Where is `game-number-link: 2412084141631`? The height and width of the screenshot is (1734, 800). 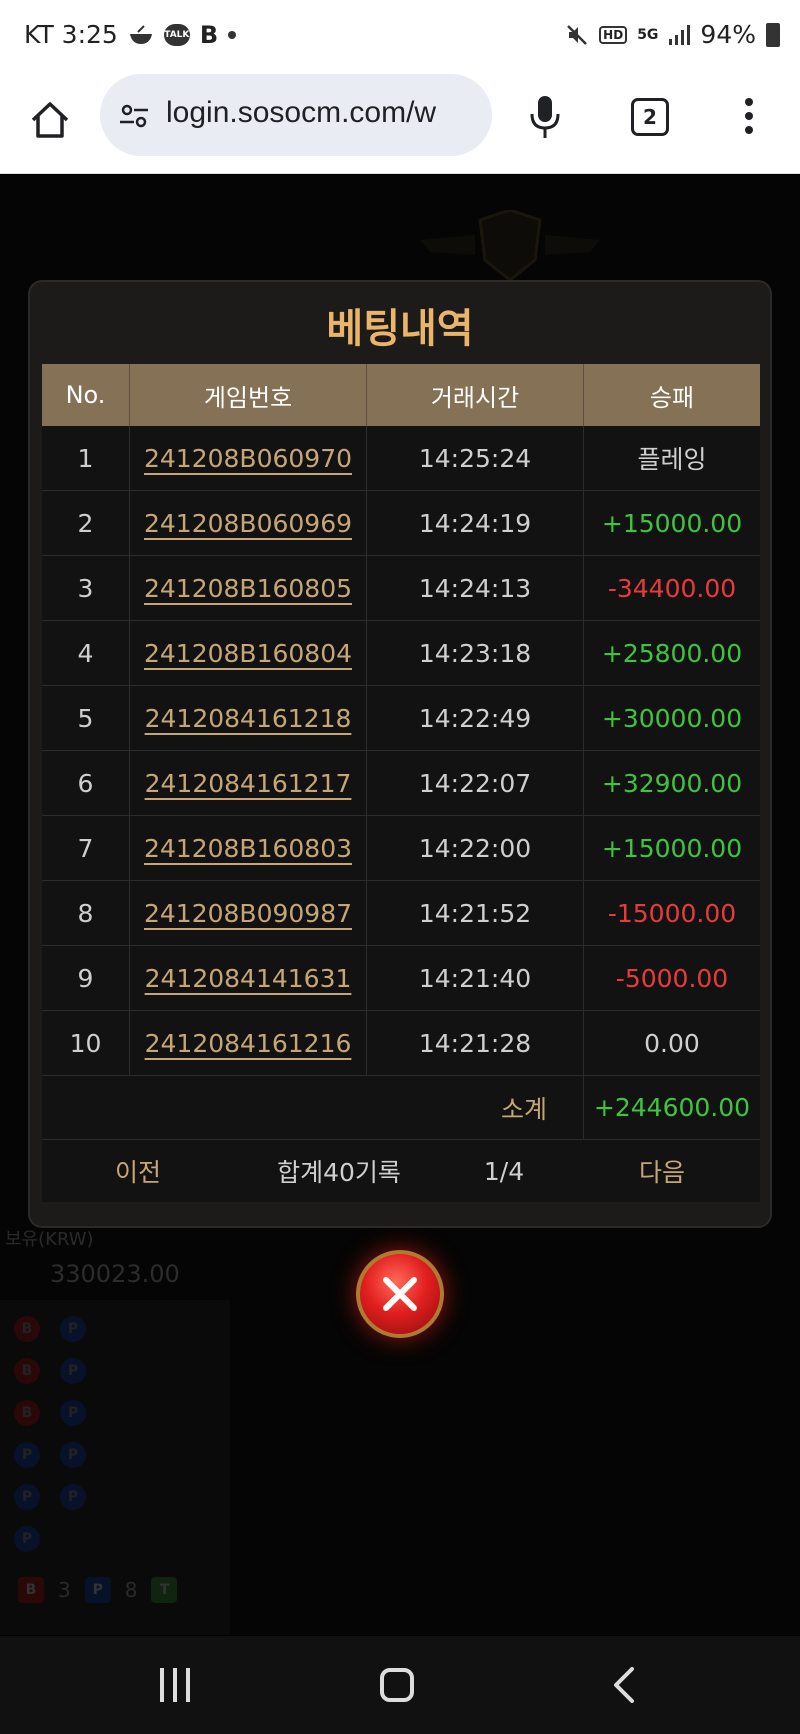
game-number-link: 2412084141631 is located at coordinates (248, 978).